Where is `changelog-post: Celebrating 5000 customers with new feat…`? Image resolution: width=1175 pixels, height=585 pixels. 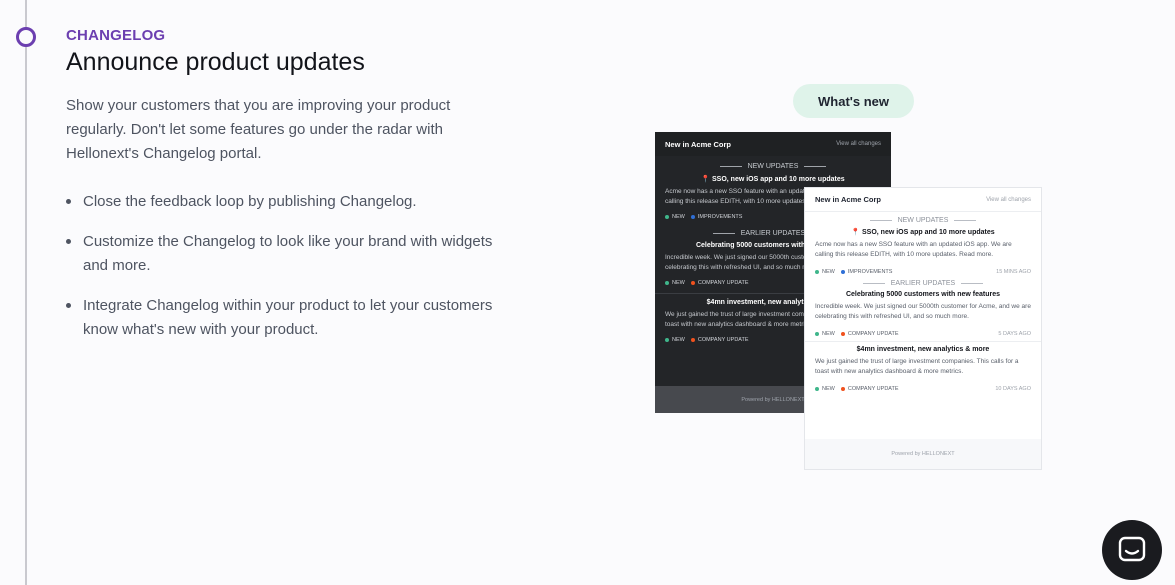 changelog-post: Celebrating 5000 customers with new feat… is located at coordinates (923, 314).